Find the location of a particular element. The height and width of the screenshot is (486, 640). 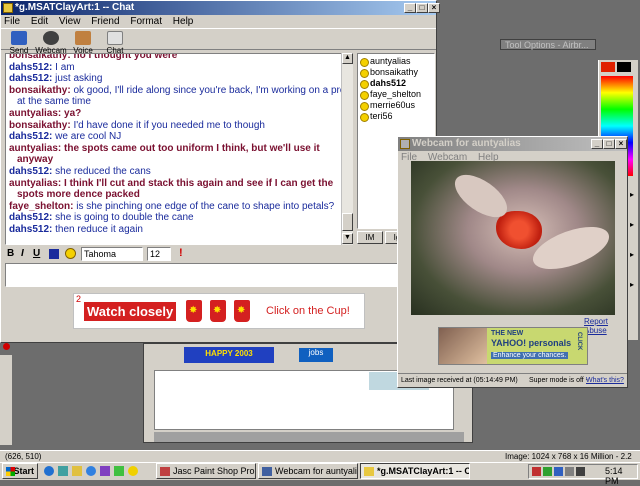

chat-message: at the same time is located at coordinates (179, 102).